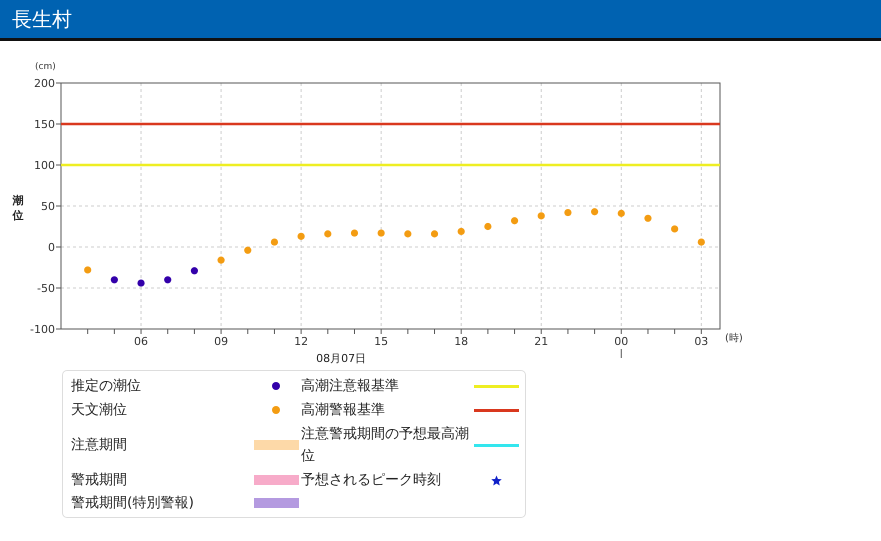 The image size is (881, 541). What do you see at coordinates (461, 341) in the screenshot?
I see `x-tick-label: 18` at bounding box center [461, 341].